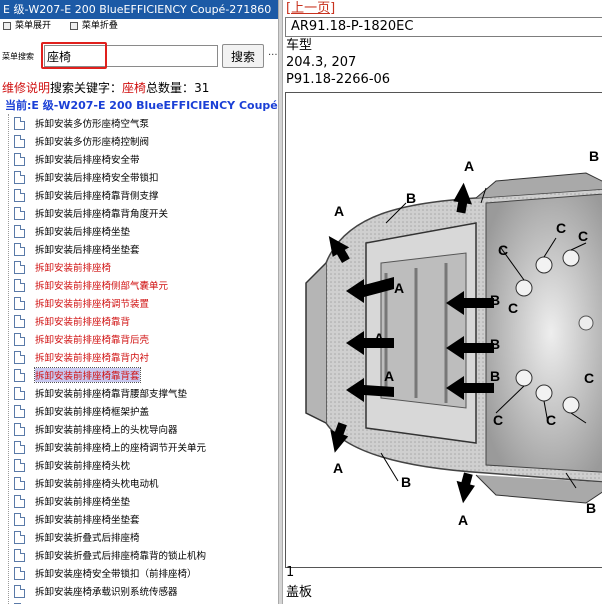 The width and height of the screenshot is (602, 604). What do you see at coordinates (146, 231) in the screenshot?
I see `tree-item: 拆卸安装后排座椅坐垫` at bounding box center [146, 231].